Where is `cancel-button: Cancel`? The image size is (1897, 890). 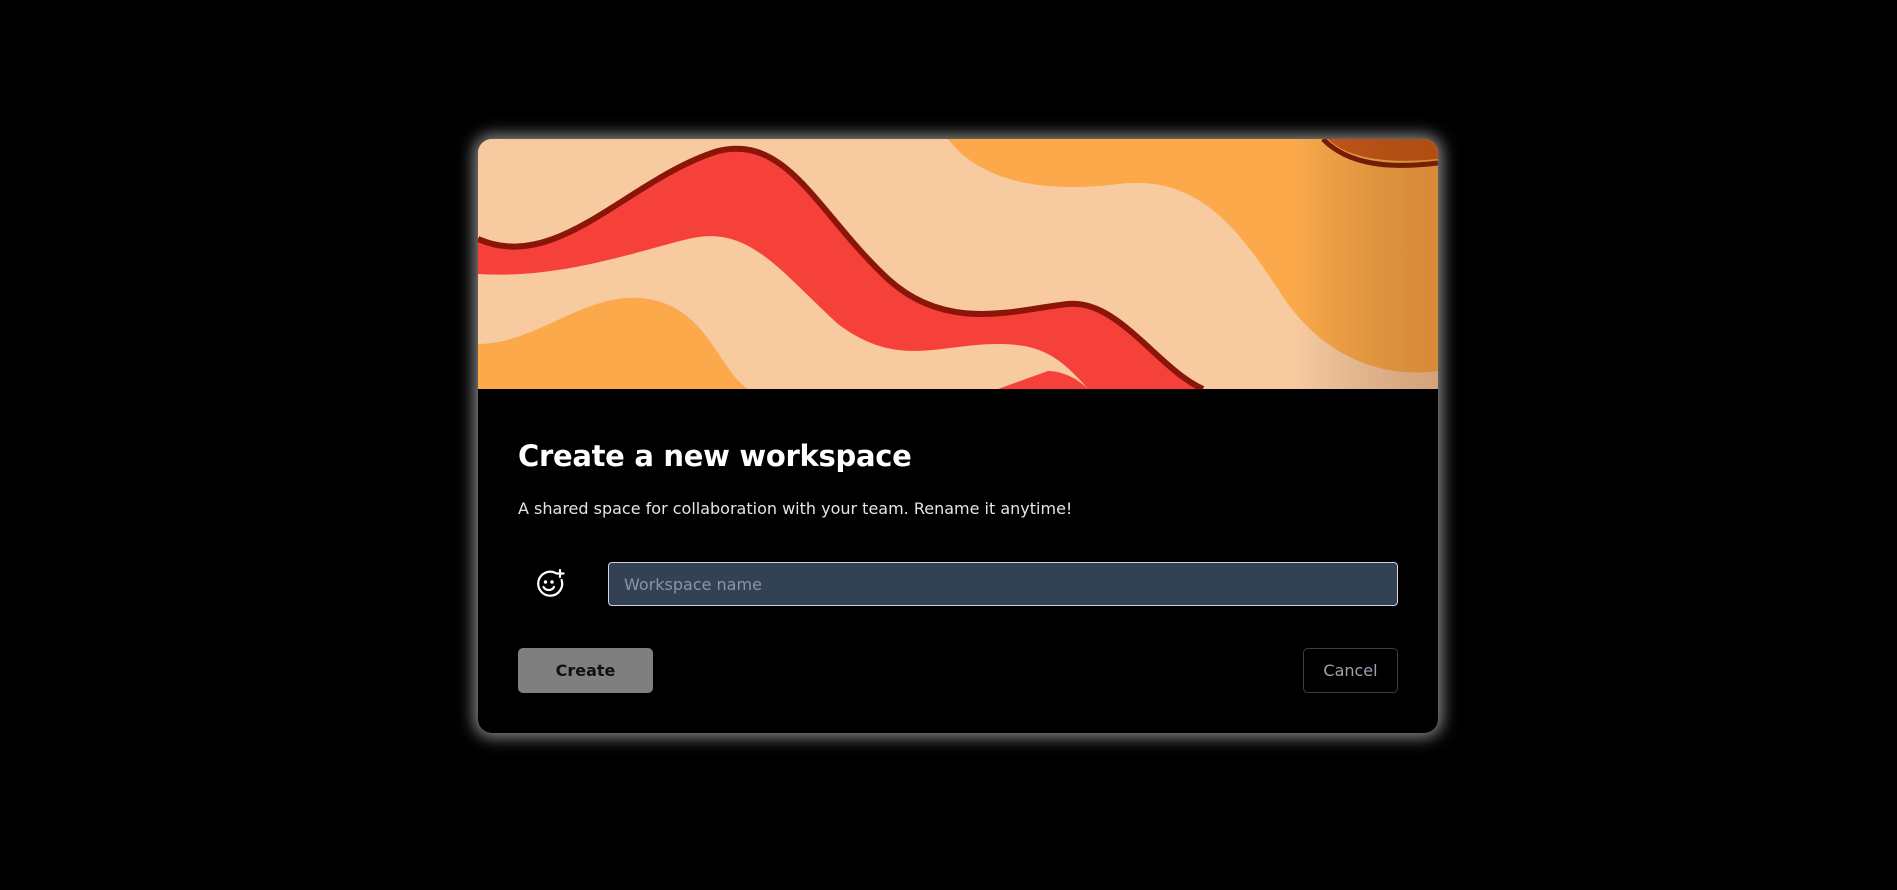 cancel-button: Cancel is located at coordinates (1350, 670).